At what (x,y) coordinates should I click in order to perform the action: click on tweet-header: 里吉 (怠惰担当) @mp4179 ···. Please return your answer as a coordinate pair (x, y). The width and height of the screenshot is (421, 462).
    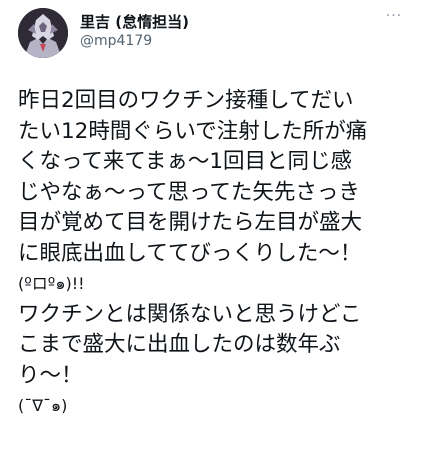
    Looking at the image, I should click on (214, 34).